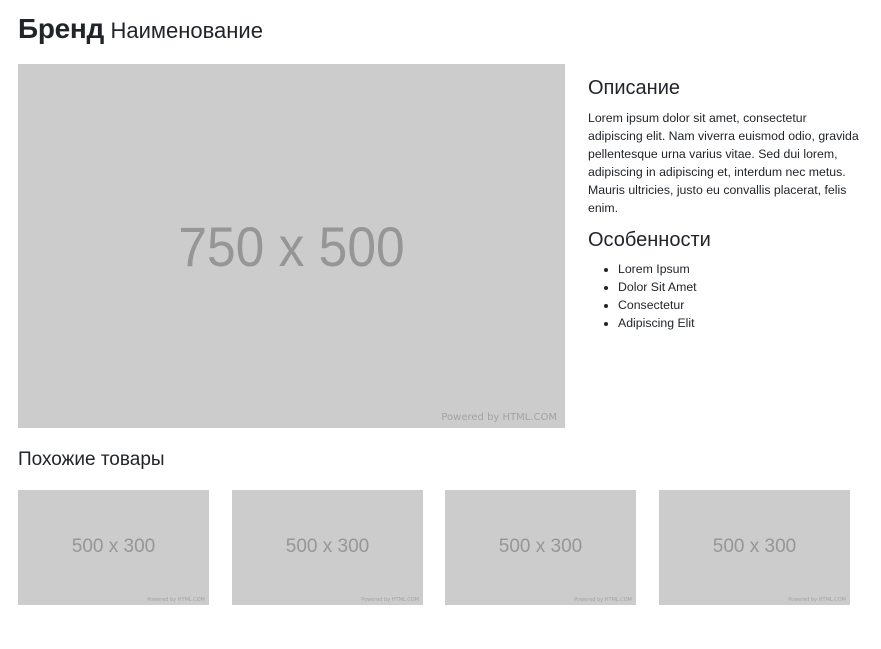 The width and height of the screenshot is (881, 649). What do you see at coordinates (740, 287) in the screenshot?
I see `list-item: Dolor Sit Amet` at bounding box center [740, 287].